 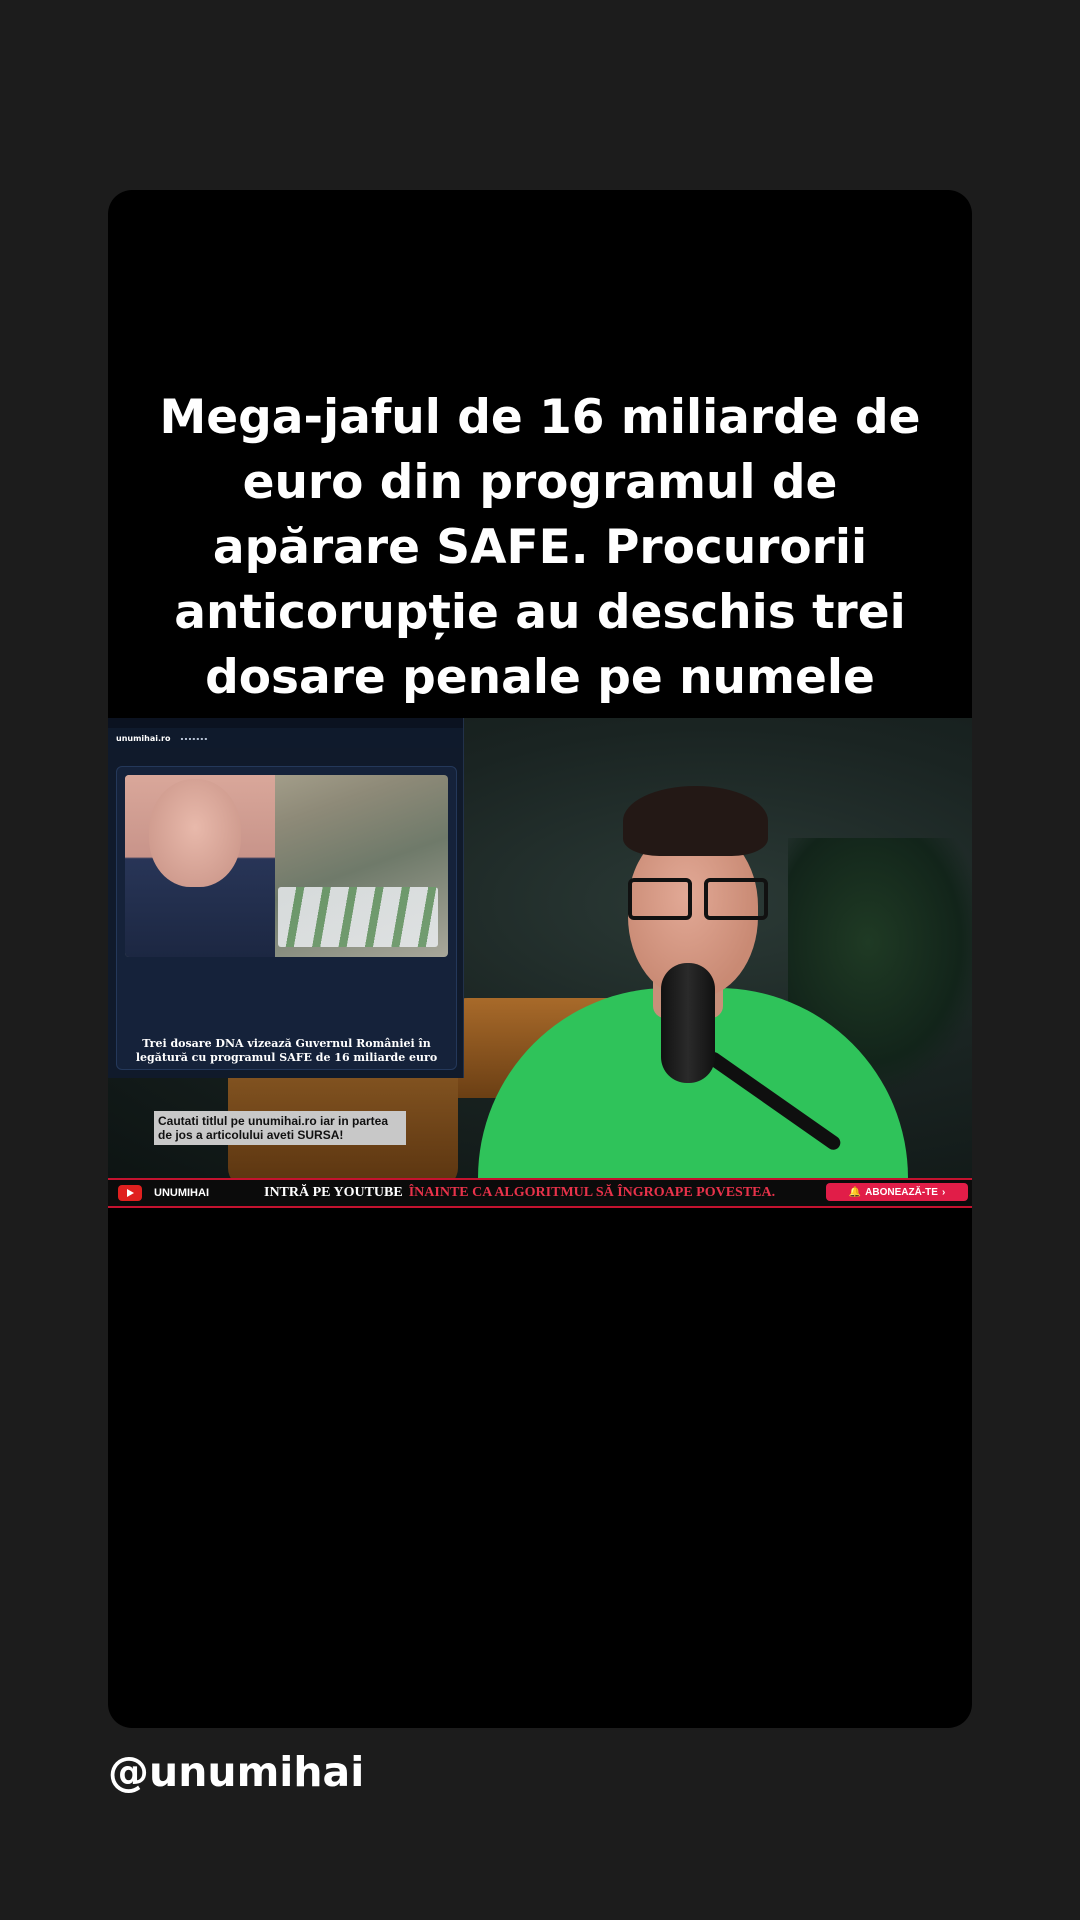 I want to click on source-caption-line: de jos a articolului aveti SURSA!, so click(x=251, y=1135).